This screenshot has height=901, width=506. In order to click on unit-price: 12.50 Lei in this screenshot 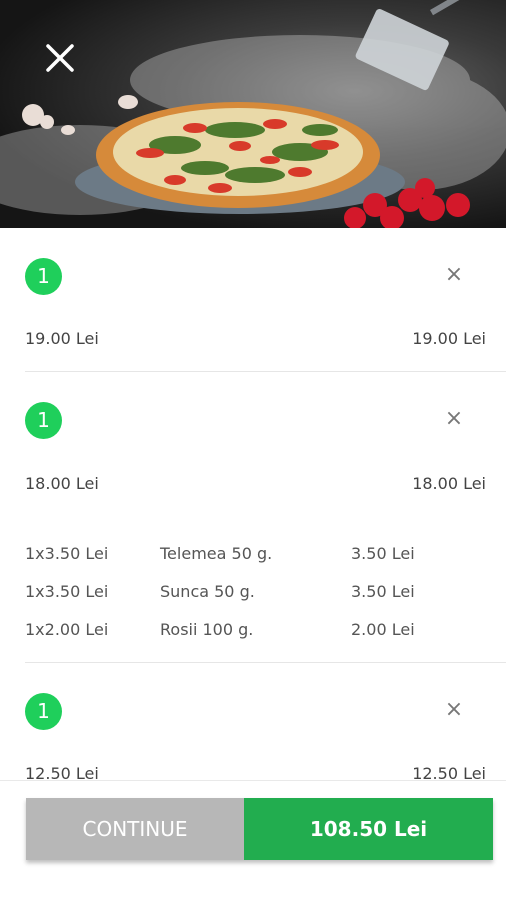, I will do `click(62, 772)`.